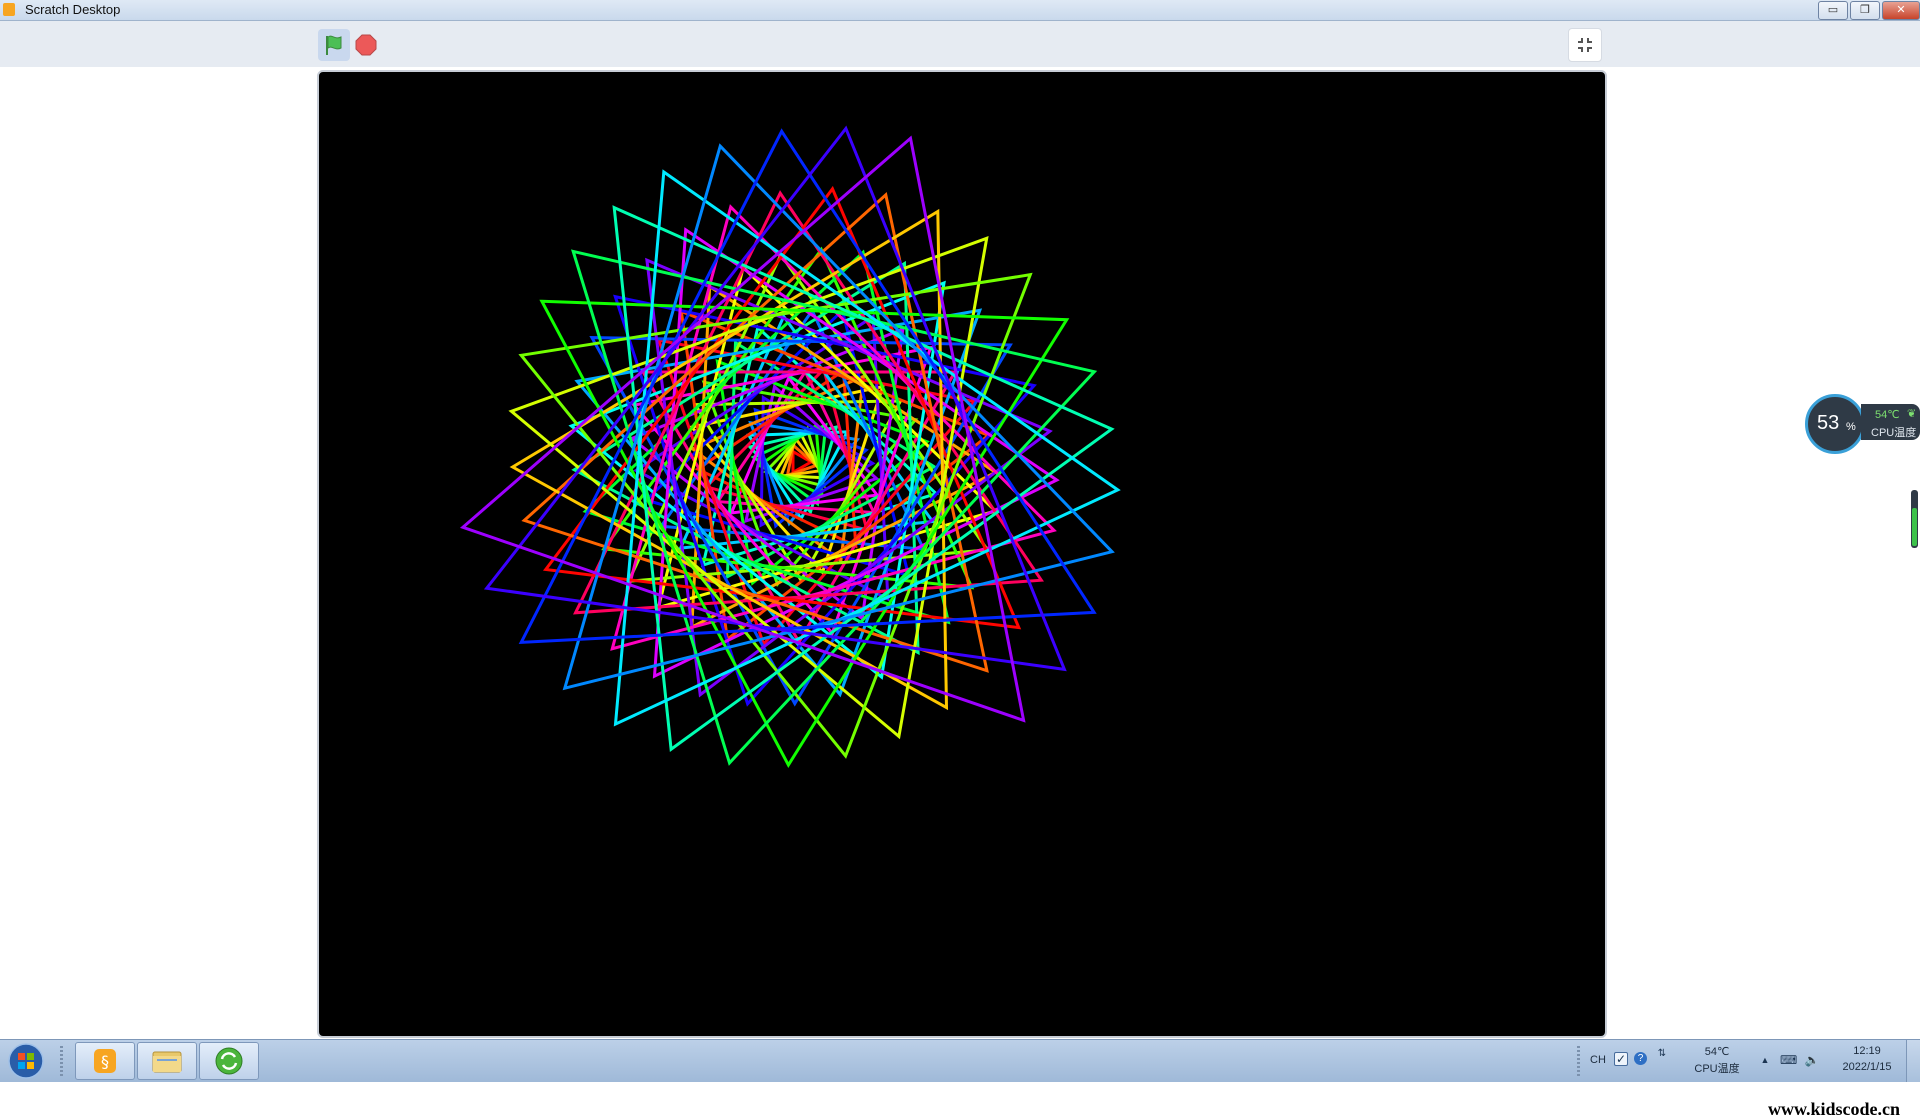 The height and width of the screenshot is (1120, 1920). I want to click on start-button, so click(26, 1061).